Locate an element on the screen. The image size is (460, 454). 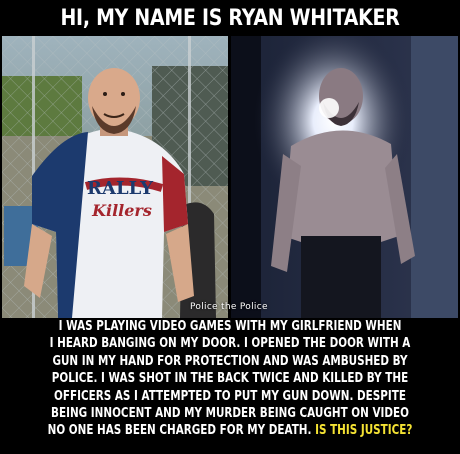
watermark: Police the Police is located at coordinates (229, 307).